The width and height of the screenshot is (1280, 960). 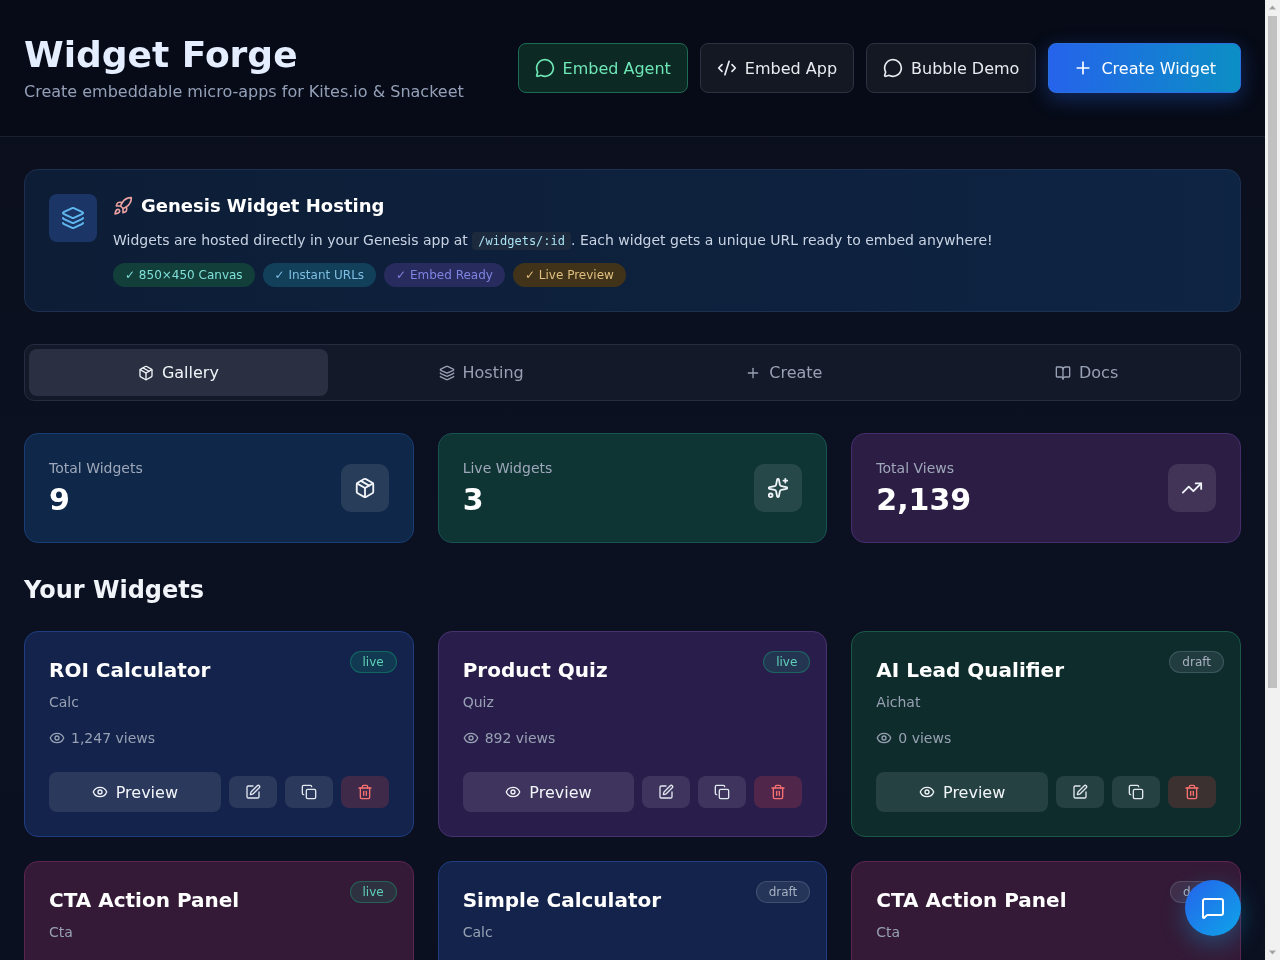 I want to click on widget-title: Simple Calculator, so click(x=562, y=900).